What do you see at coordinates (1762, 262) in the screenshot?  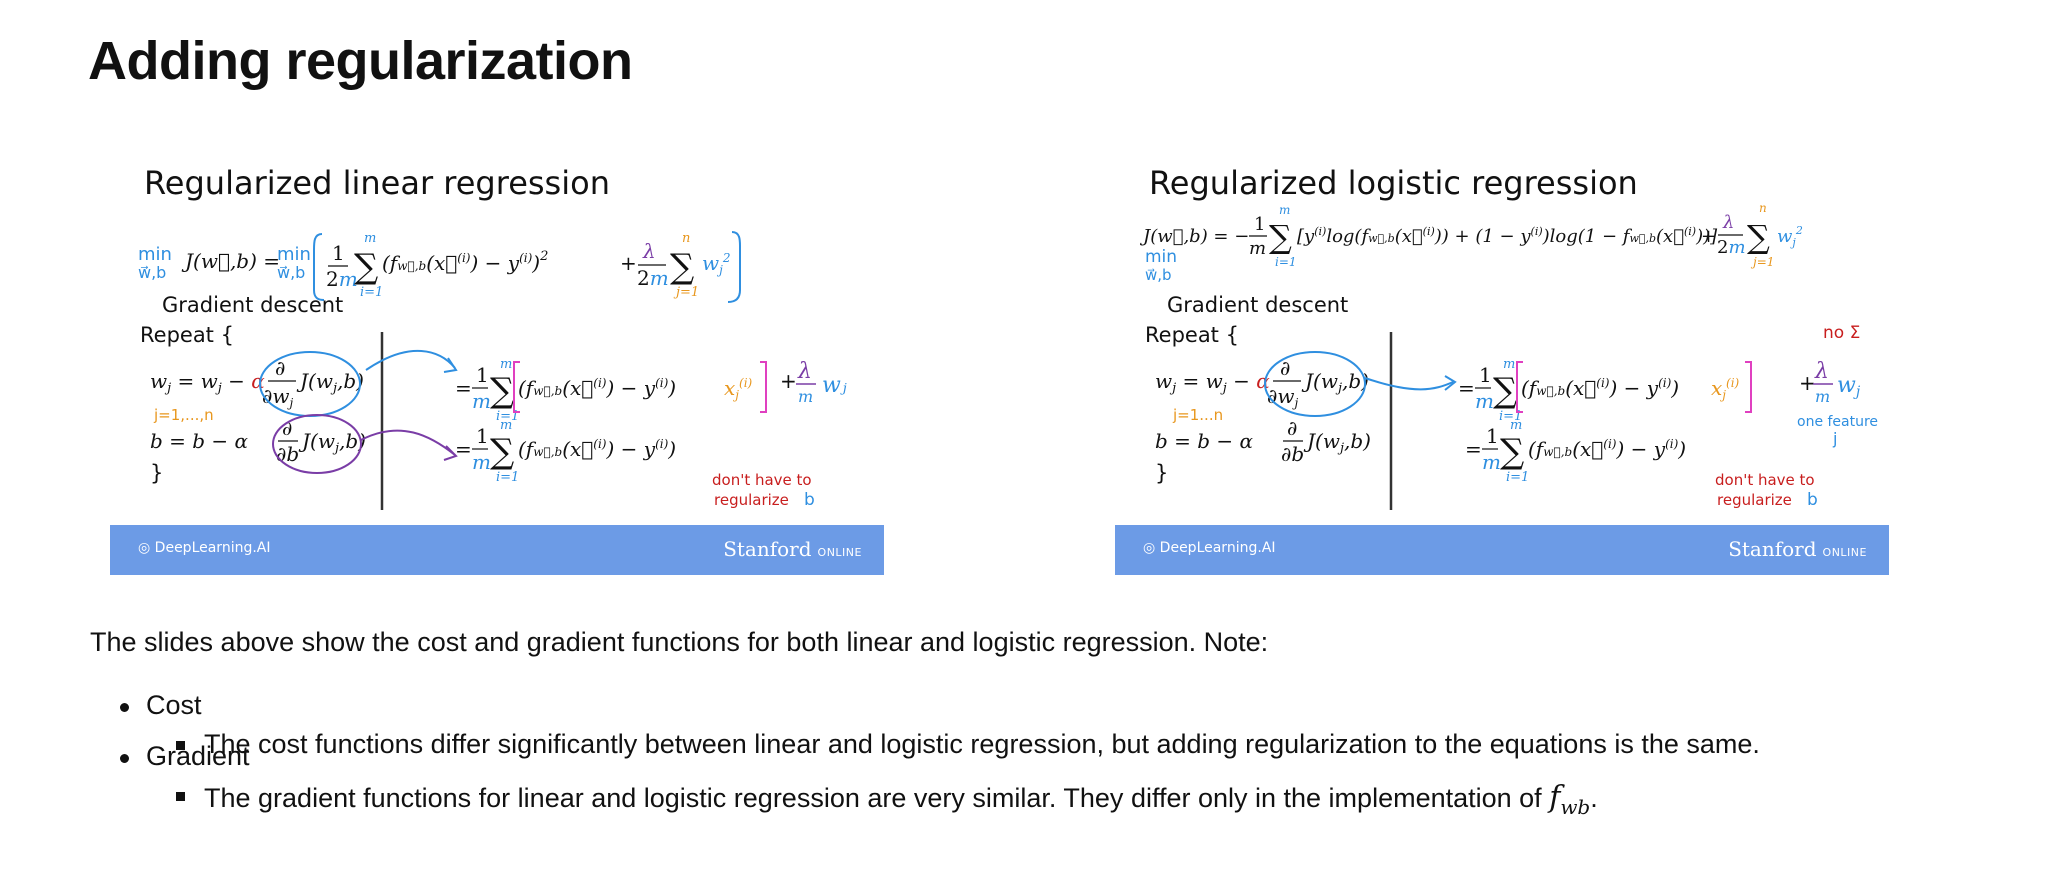 I see `svg-text: j=1` at bounding box center [1762, 262].